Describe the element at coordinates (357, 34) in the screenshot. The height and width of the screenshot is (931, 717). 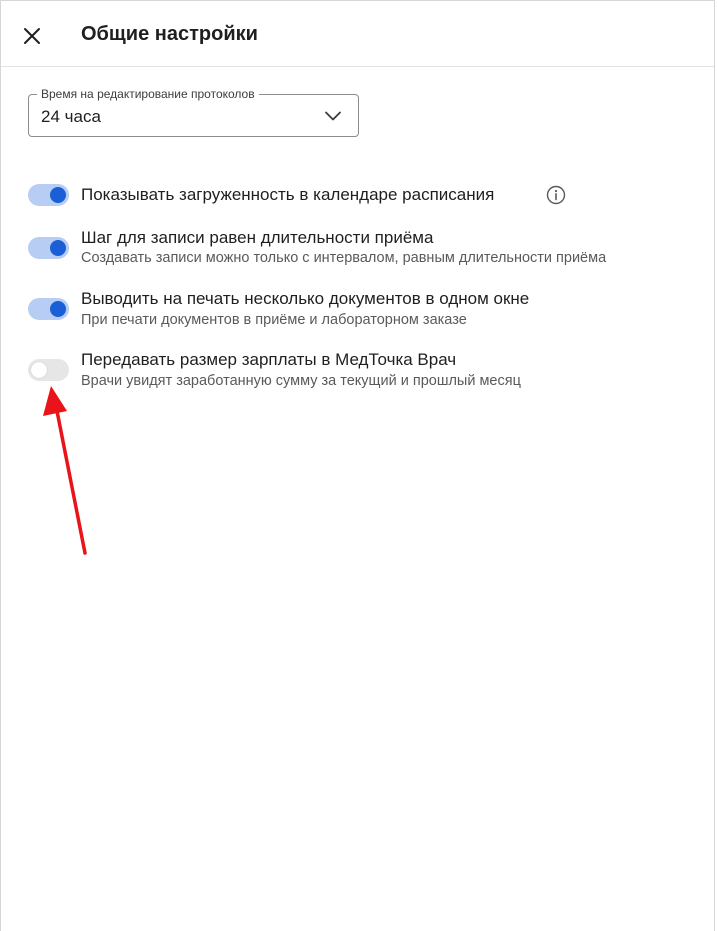
I see `panel-header: Общие настройки` at that location.